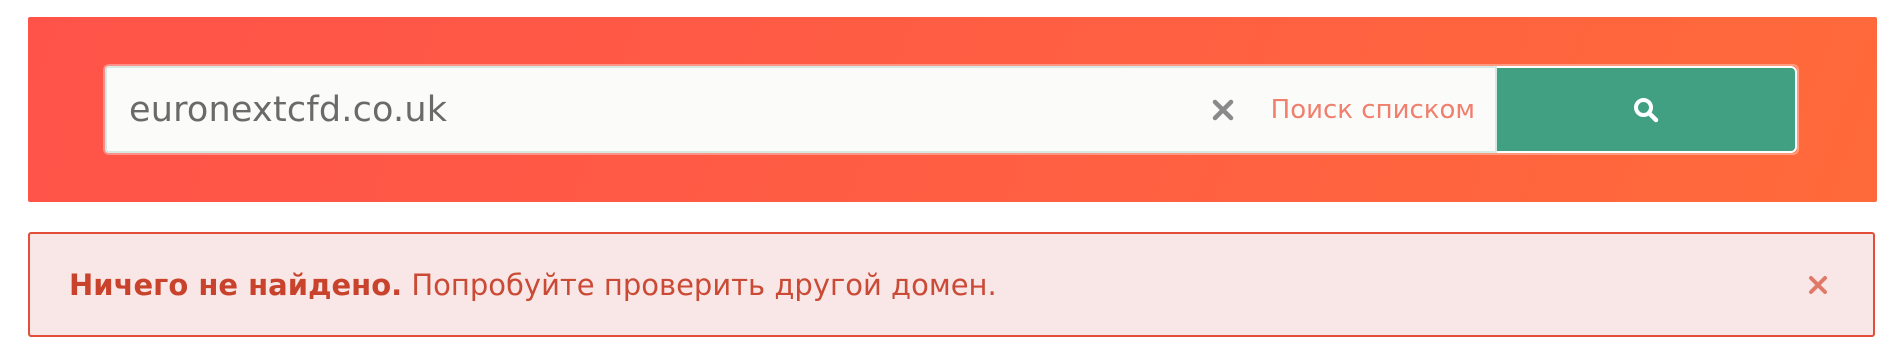 The height and width of the screenshot is (362, 1895). I want to click on search-icon, so click(1646, 109).